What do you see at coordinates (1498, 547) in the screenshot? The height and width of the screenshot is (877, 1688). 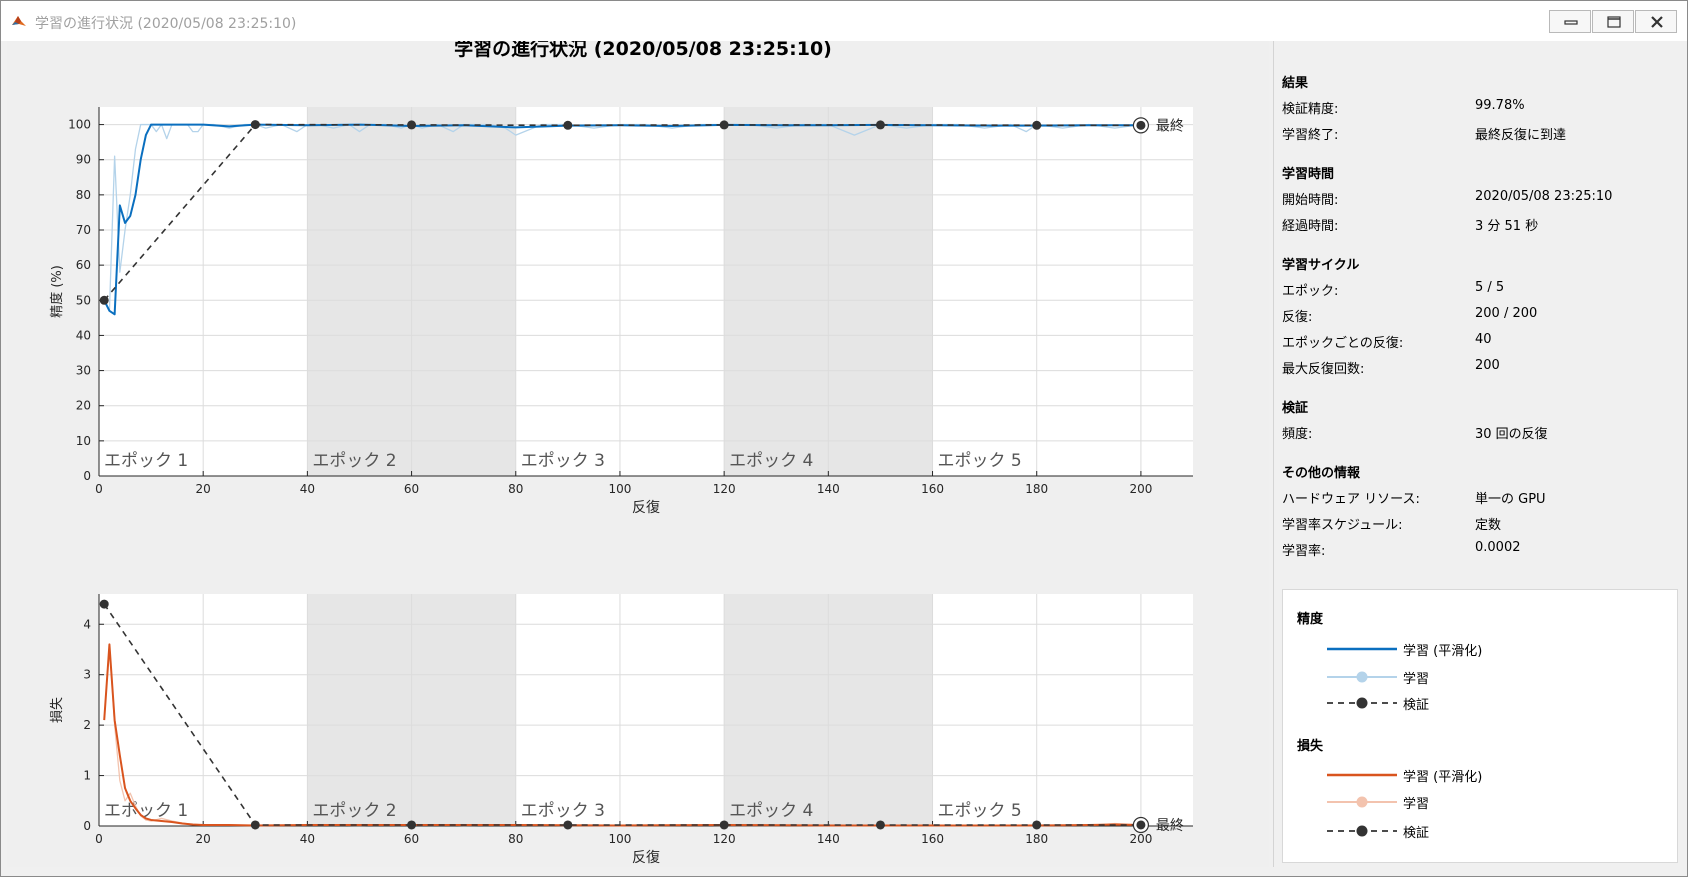 I see `learning-rate-value: 0.0002` at bounding box center [1498, 547].